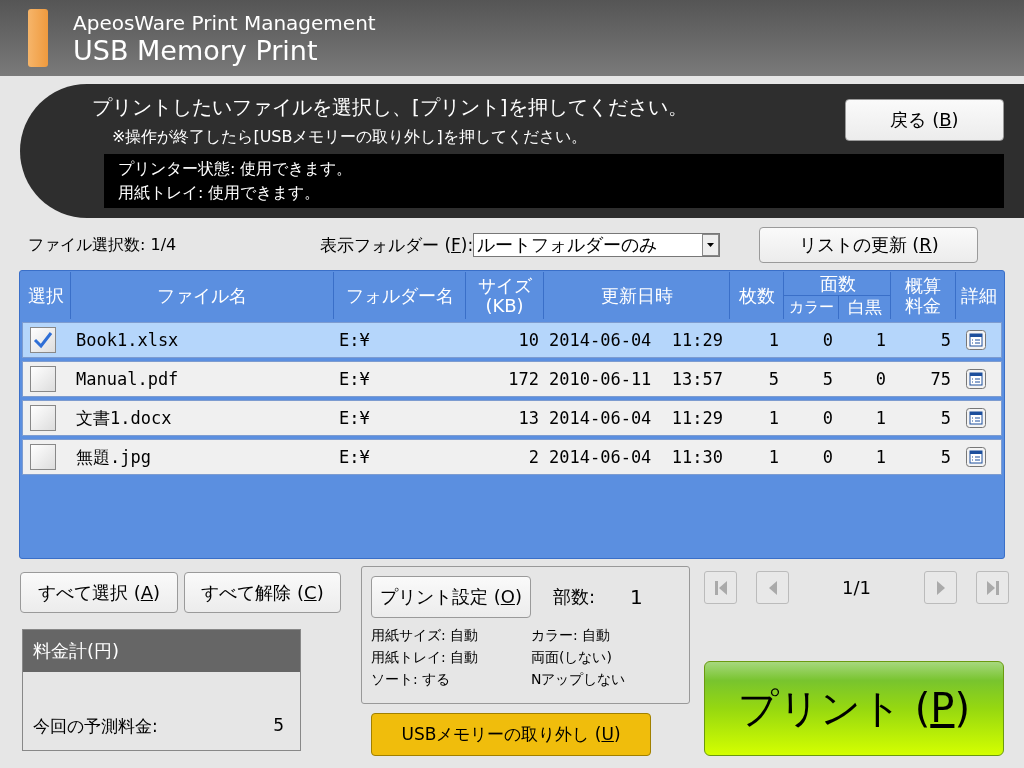 This screenshot has width=1024, height=768. Describe the element at coordinates (978, 295) in the screenshot. I see `column-header: 詳細` at that location.